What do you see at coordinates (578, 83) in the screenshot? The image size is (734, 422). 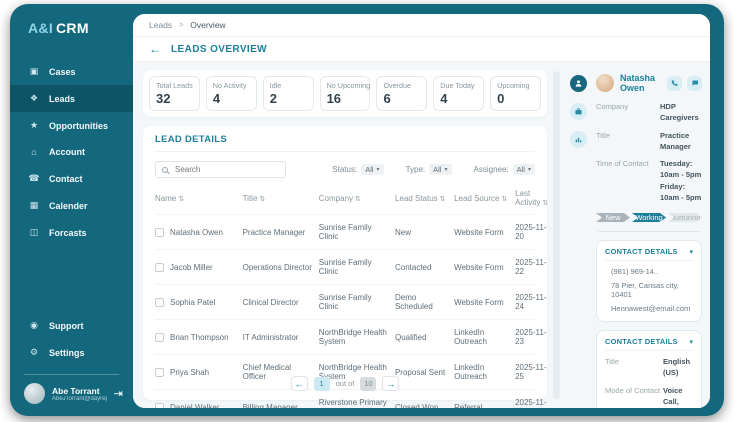 I see `person-tab-button` at bounding box center [578, 83].